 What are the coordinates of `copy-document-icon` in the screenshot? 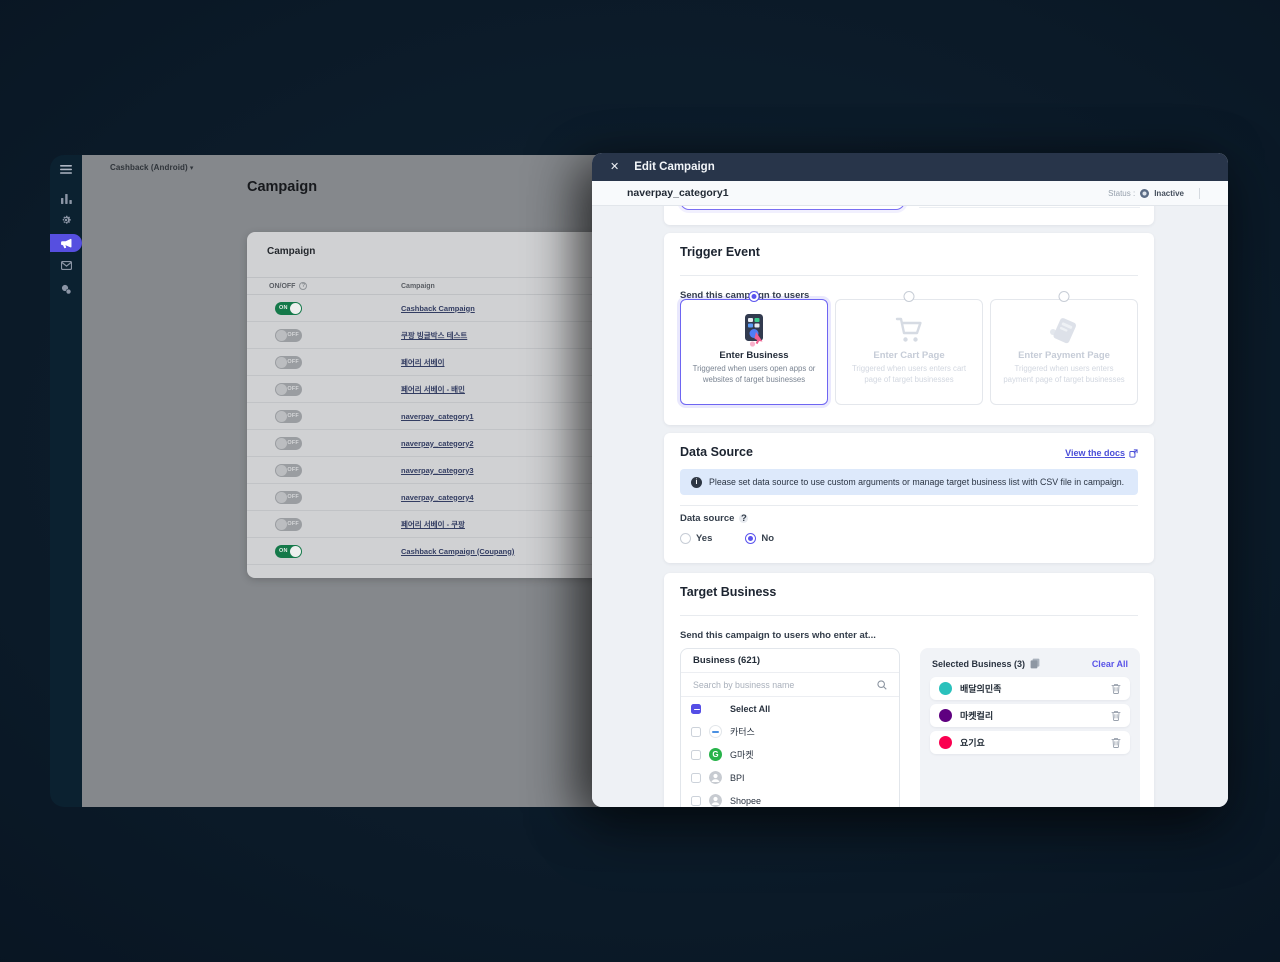 It's located at (1035, 663).